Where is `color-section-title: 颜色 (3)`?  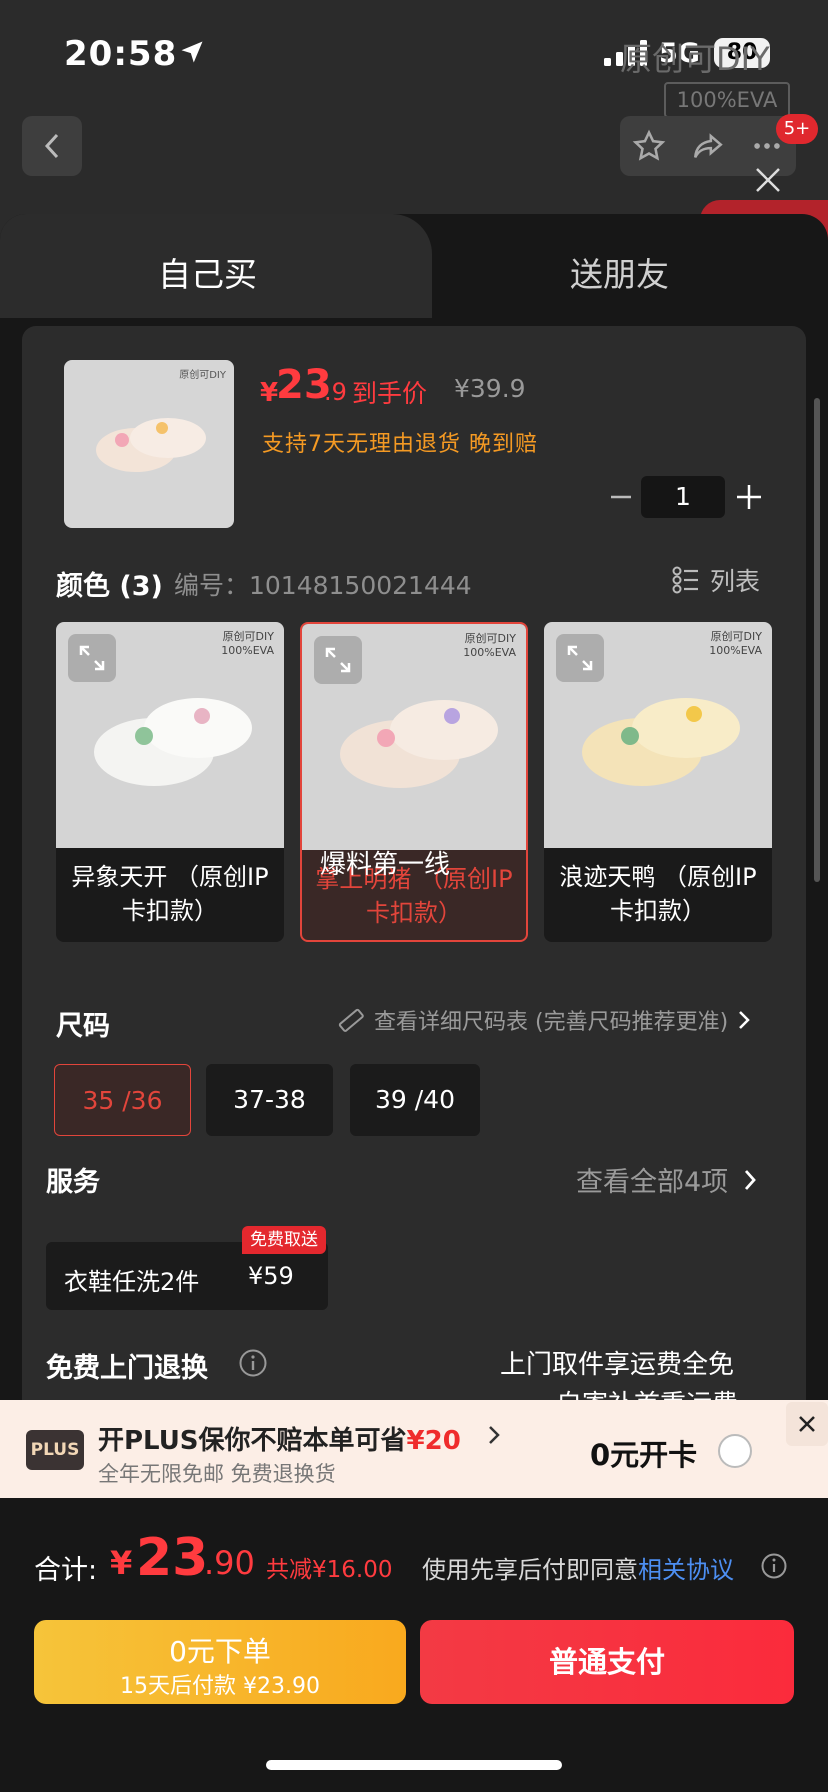
color-section-title: 颜色 (3) is located at coordinates (109, 586).